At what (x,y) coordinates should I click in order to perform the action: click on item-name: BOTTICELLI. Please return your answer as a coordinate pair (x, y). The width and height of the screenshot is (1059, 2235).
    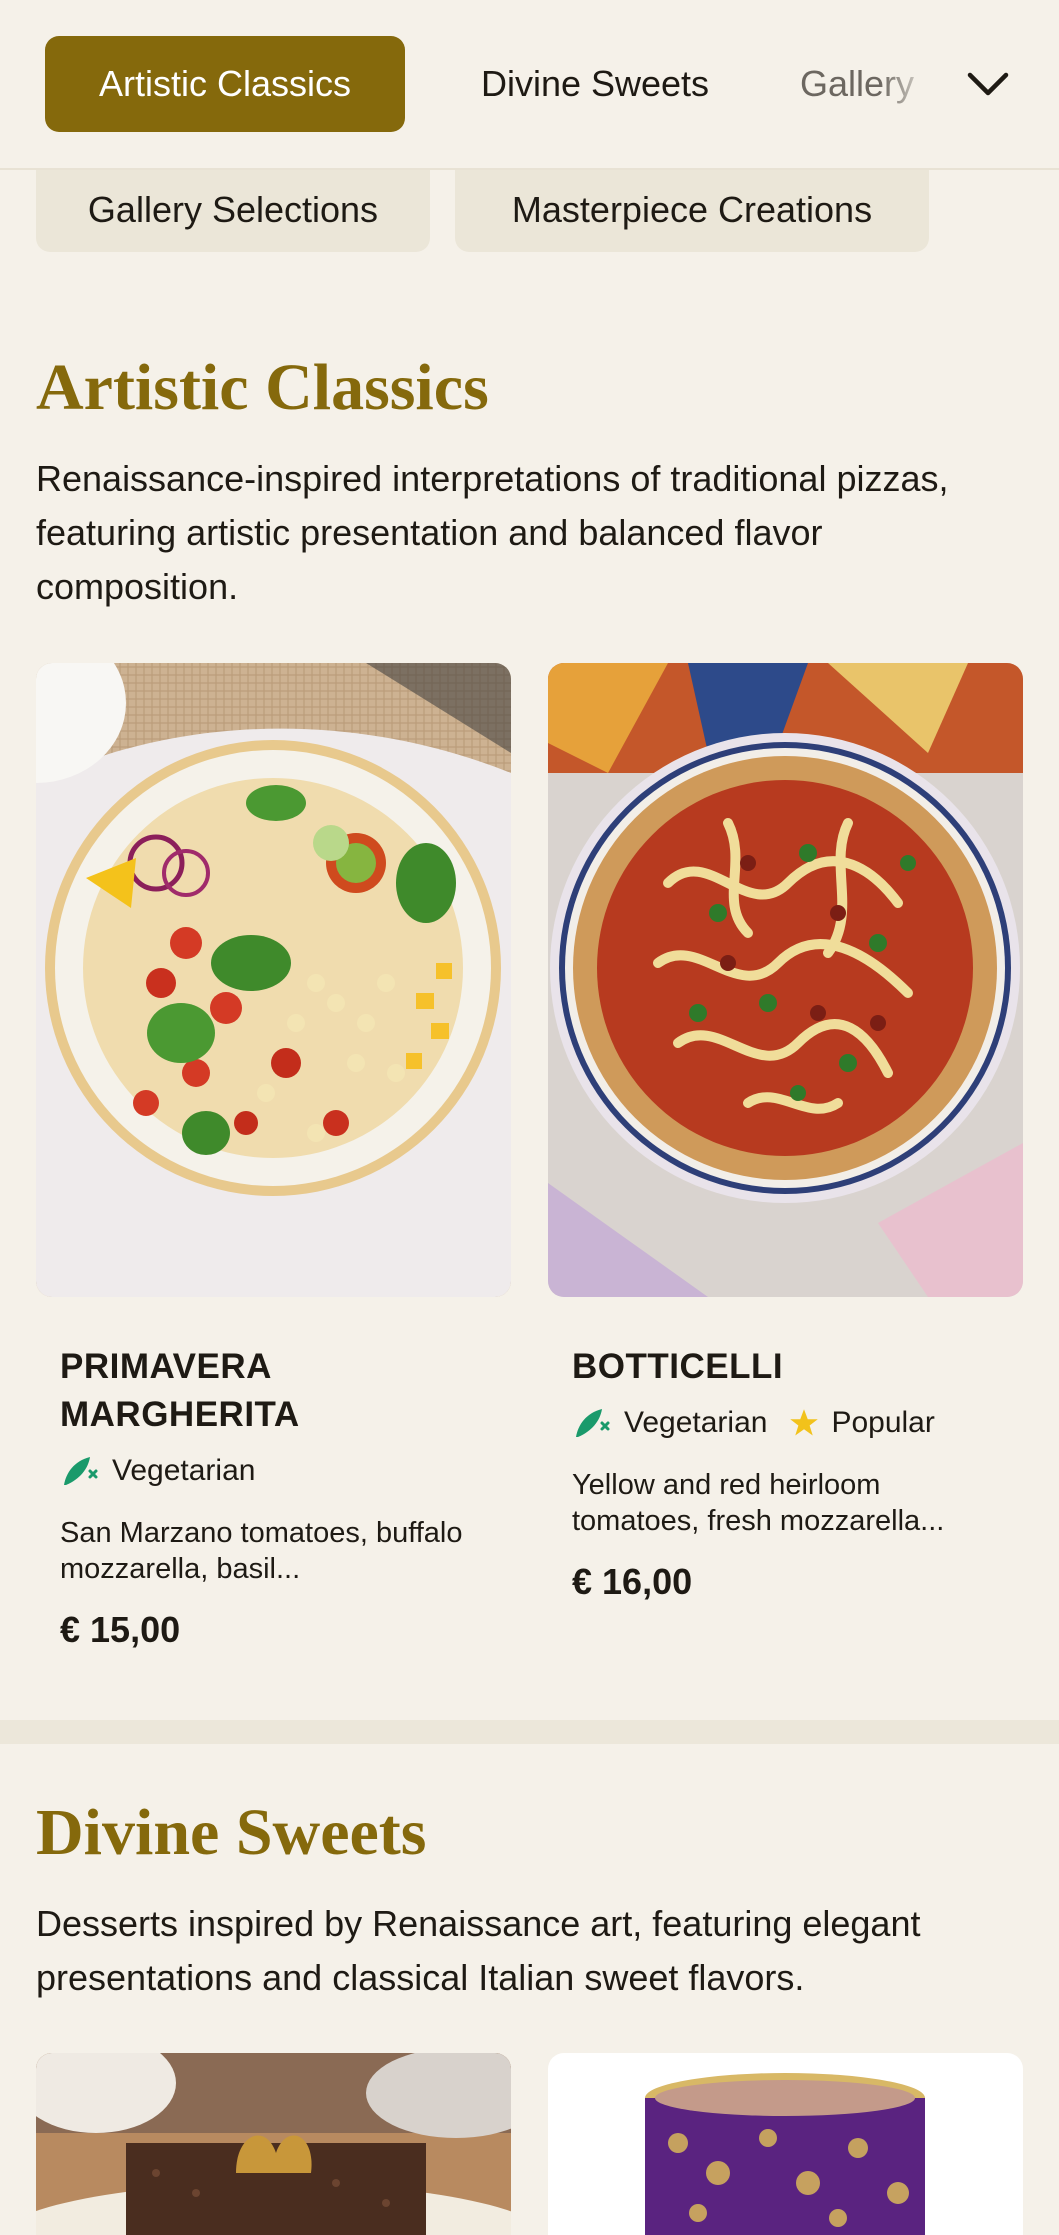
    Looking at the image, I should click on (678, 1366).